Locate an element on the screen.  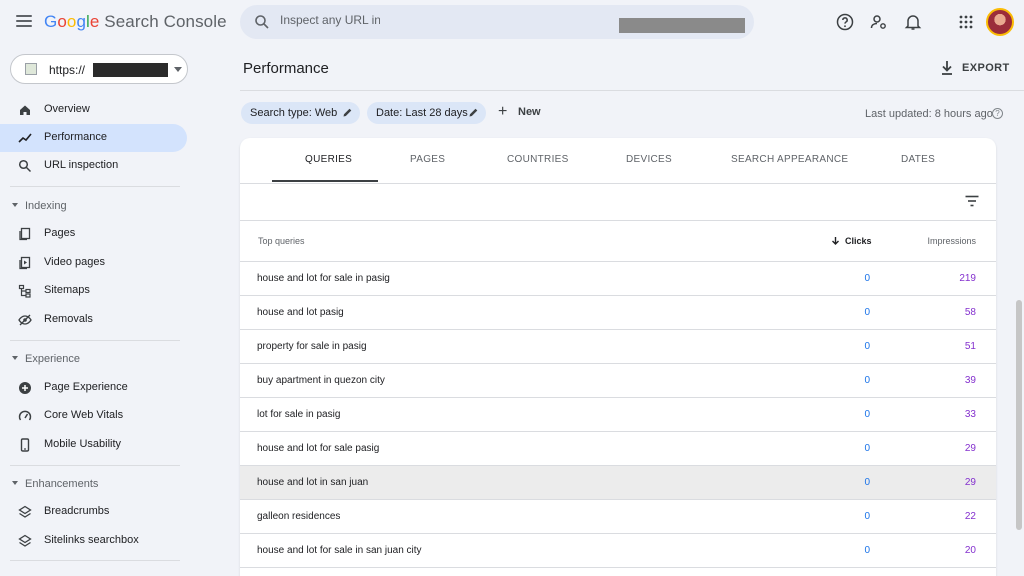
sidebar-item-label: Mobile Usability is located at coordinates (83, 444).